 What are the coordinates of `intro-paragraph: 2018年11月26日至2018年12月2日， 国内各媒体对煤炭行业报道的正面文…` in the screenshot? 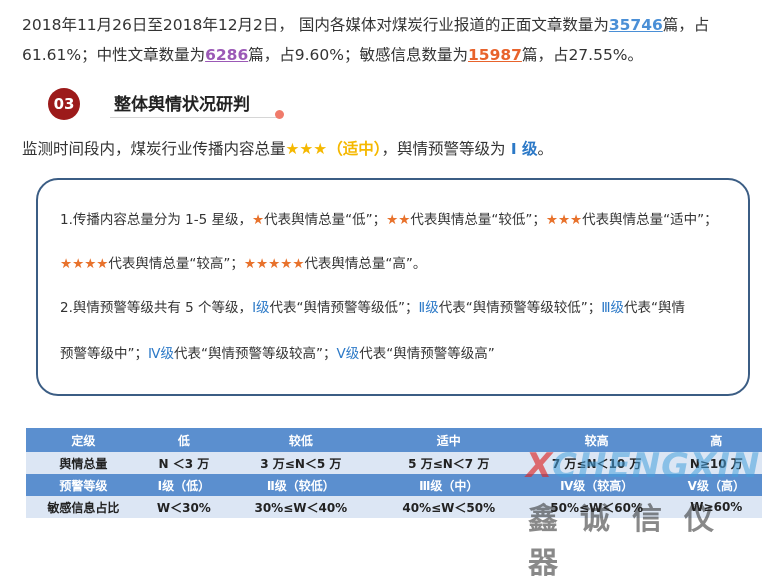 It's located at (366, 40).